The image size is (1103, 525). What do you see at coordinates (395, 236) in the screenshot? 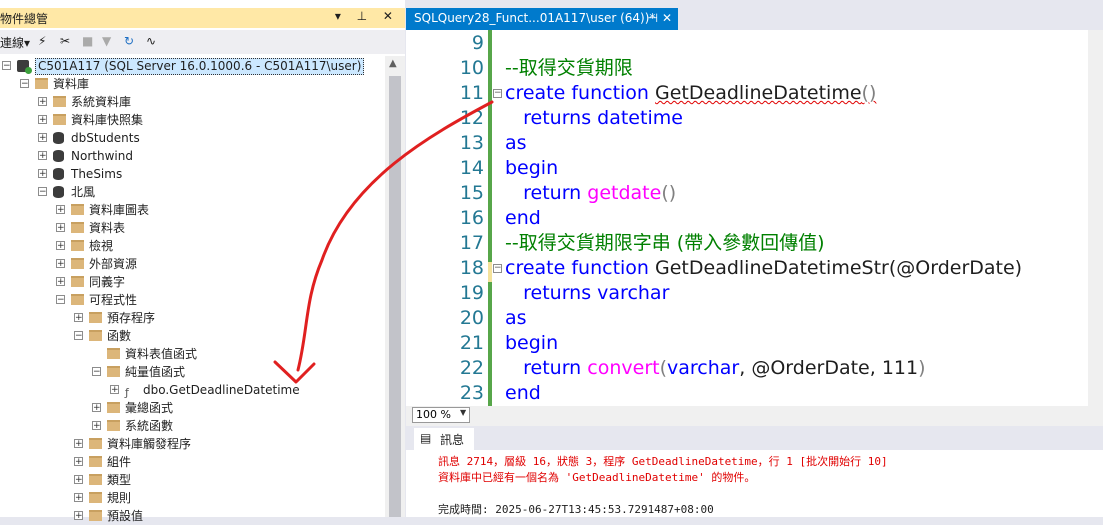
I see `annotation-arrow-stroke` at bounding box center [395, 236].